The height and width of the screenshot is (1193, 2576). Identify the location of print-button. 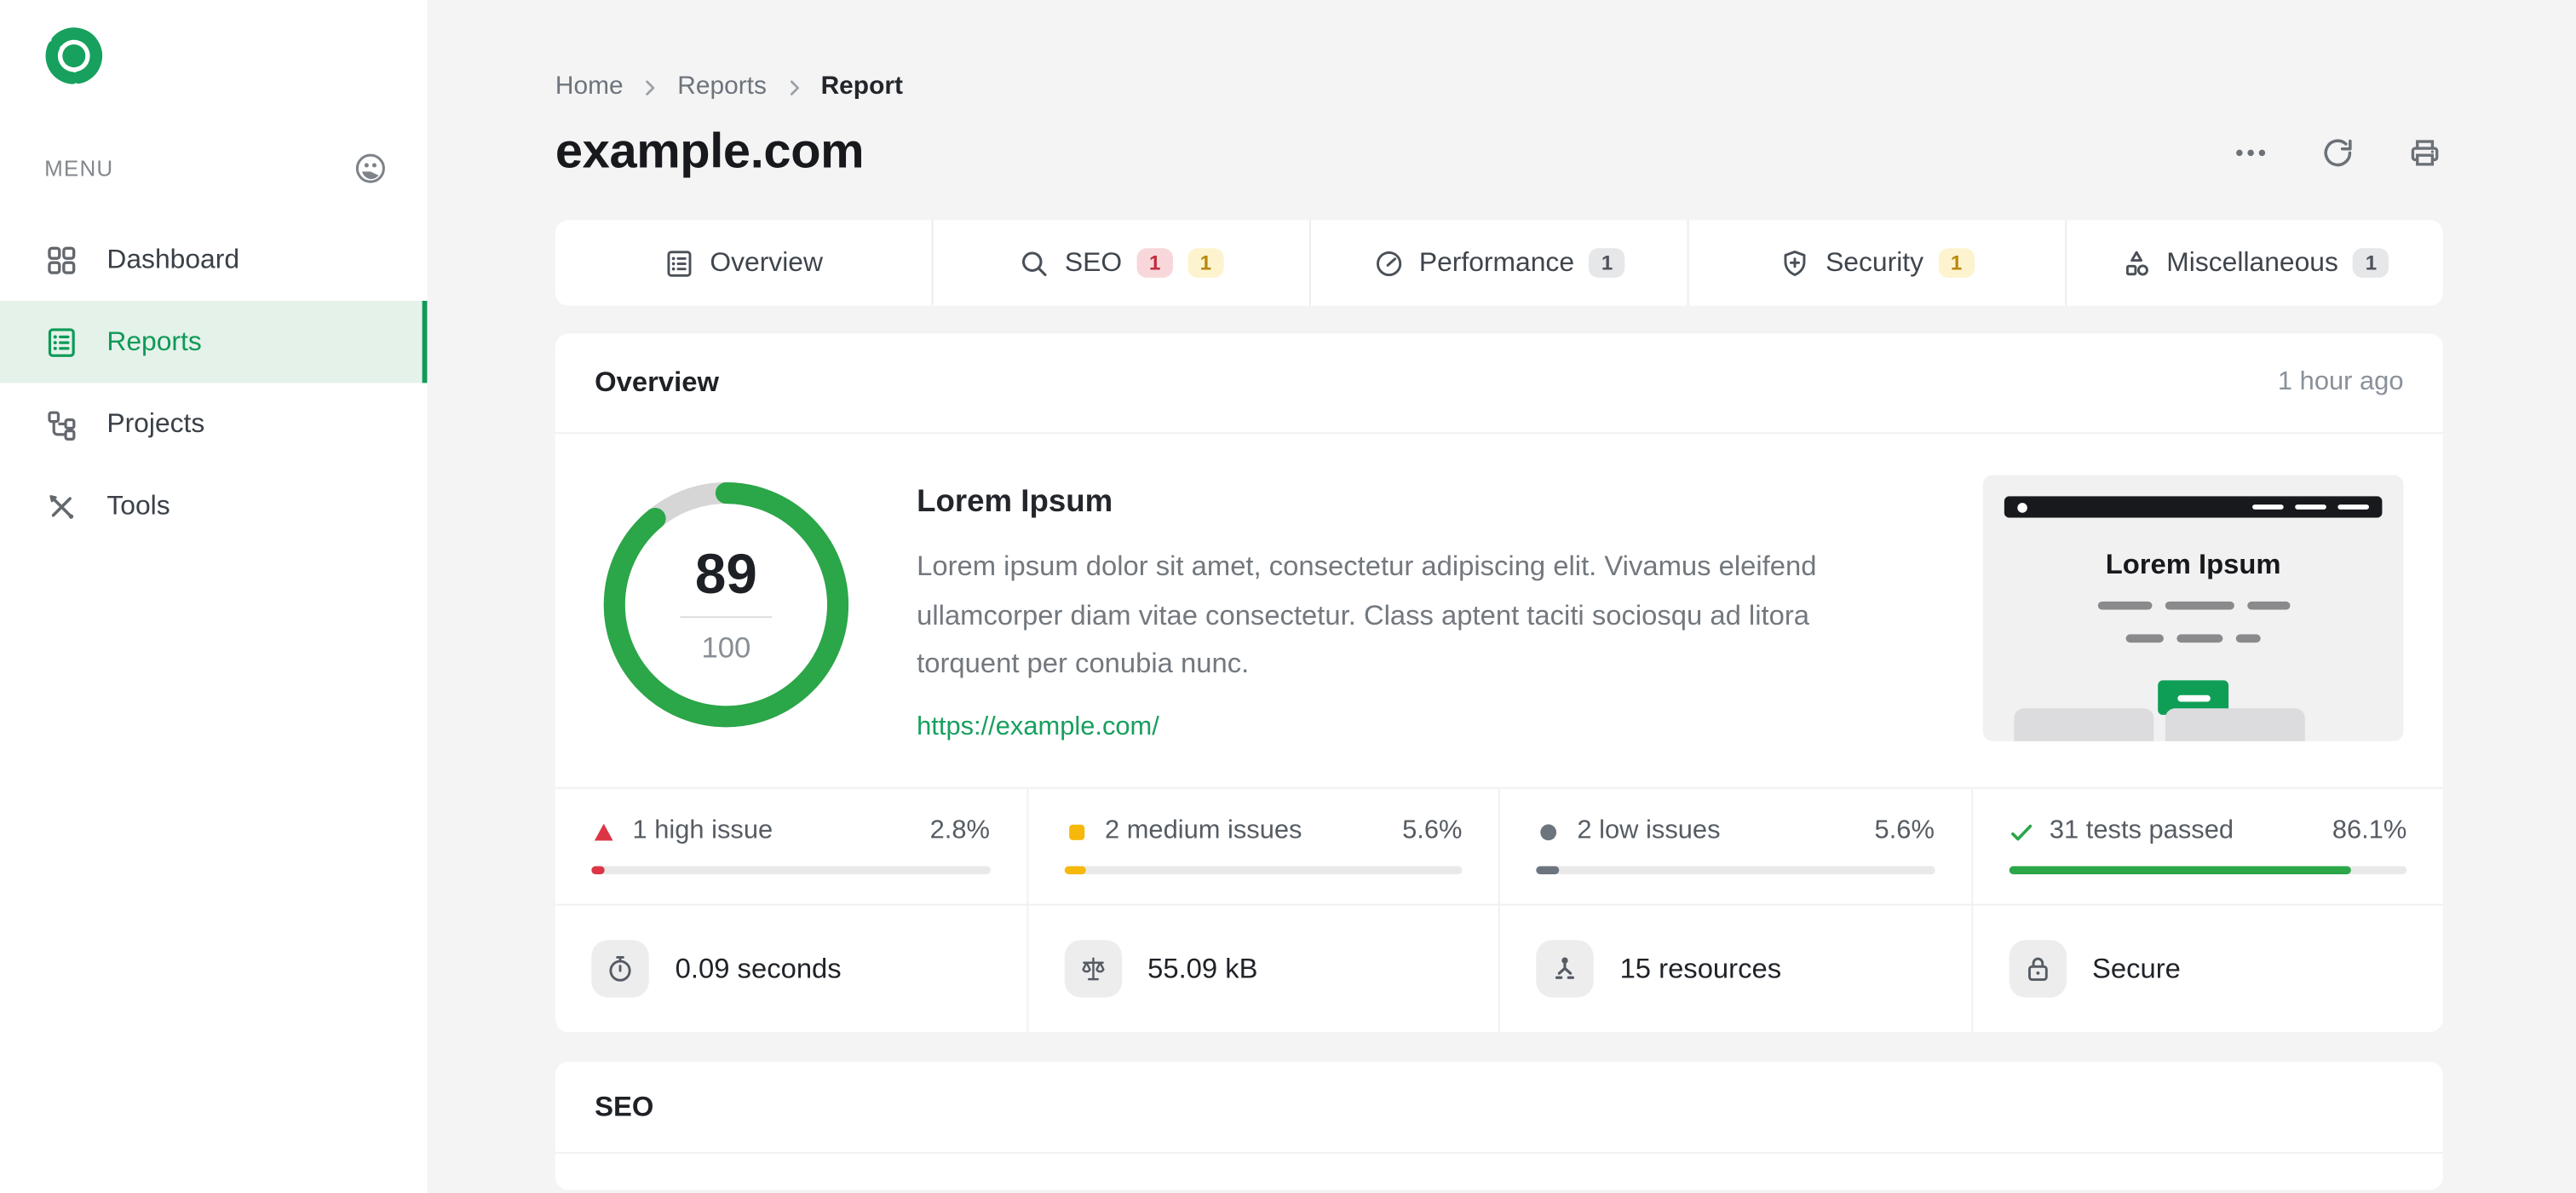
(2424, 152).